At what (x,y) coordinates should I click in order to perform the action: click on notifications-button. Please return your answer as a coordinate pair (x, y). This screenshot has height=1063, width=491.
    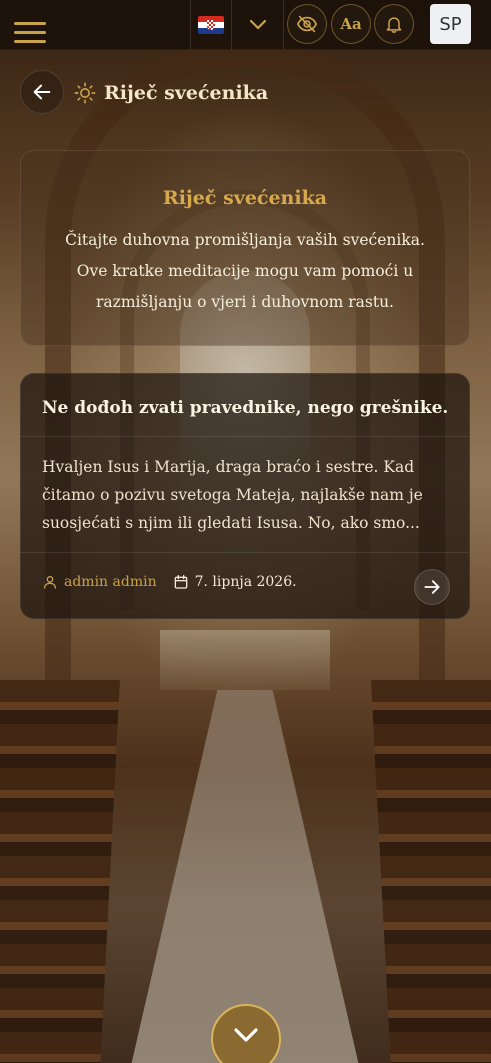
    Looking at the image, I should click on (394, 24).